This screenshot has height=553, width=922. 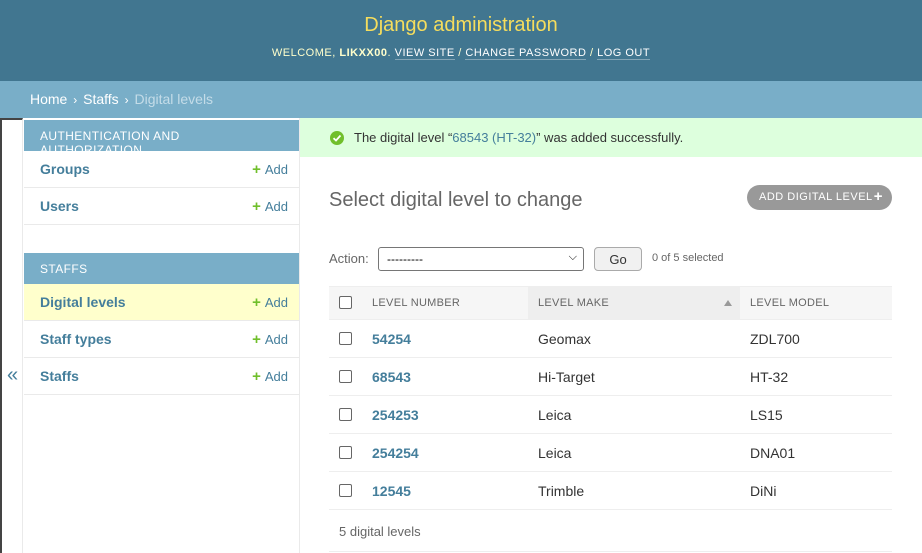 What do you see at coordinates (564, 339) in the screenshot?
I see `level-make-cell: Geomax` at bounding box center [564, 339].